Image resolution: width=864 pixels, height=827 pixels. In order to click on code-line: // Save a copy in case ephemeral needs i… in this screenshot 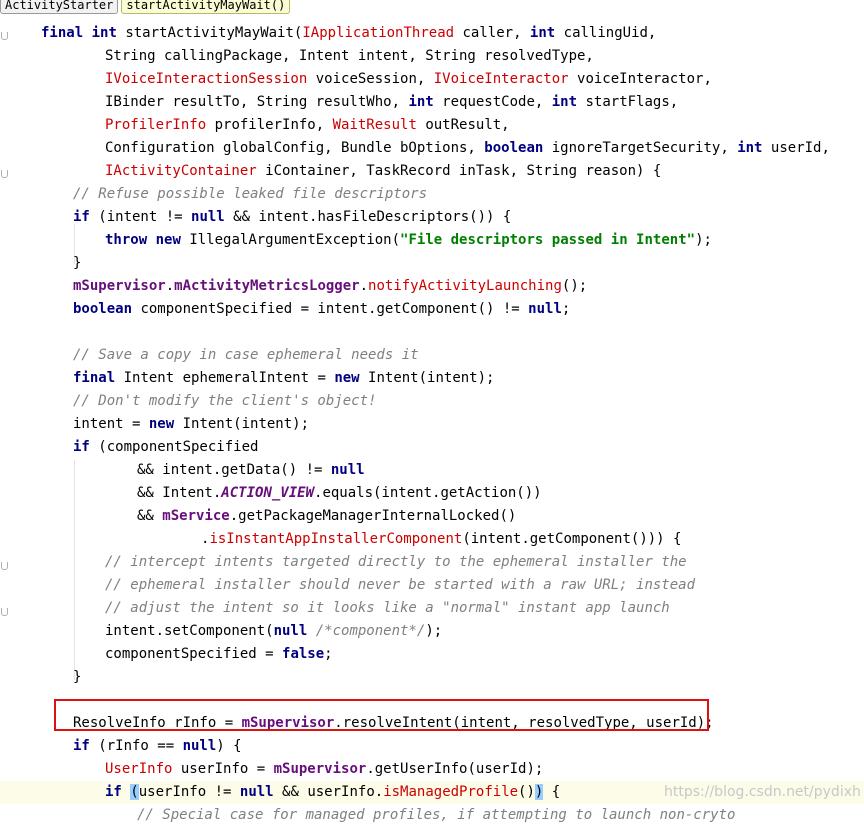, I will do `click(246, 355)`.